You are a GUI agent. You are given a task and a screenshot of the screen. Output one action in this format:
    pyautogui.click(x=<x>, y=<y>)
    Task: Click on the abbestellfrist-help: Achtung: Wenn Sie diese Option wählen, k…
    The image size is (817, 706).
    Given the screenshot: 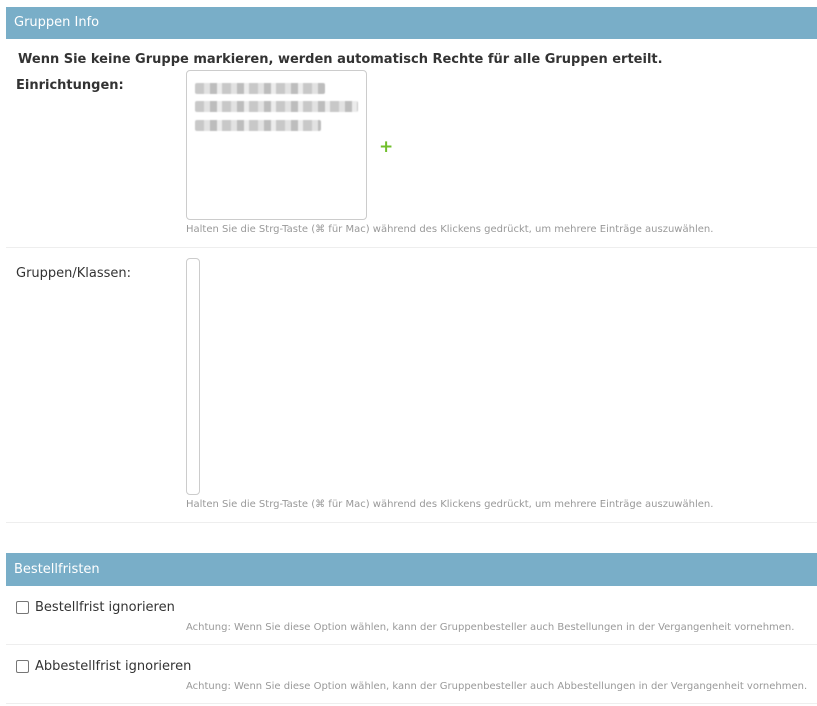 What is the action you would take?
    pyautogui.click(x=497, y=686)
    